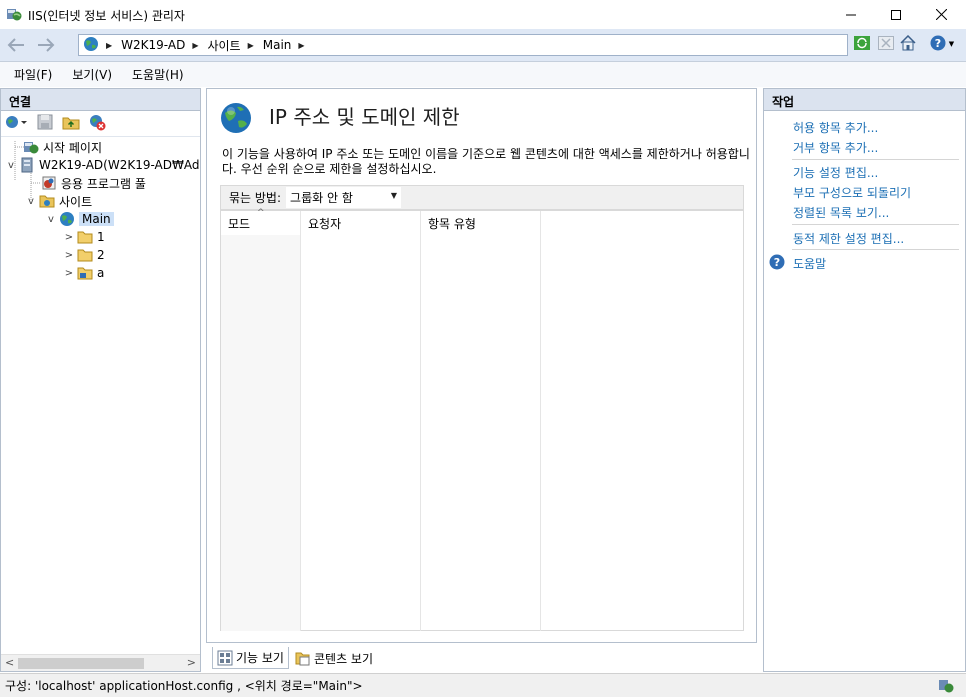 The height and width of the screenshot is (697, 966). I want to click on crumb-server: W2K19-AD, so click(153, 45).